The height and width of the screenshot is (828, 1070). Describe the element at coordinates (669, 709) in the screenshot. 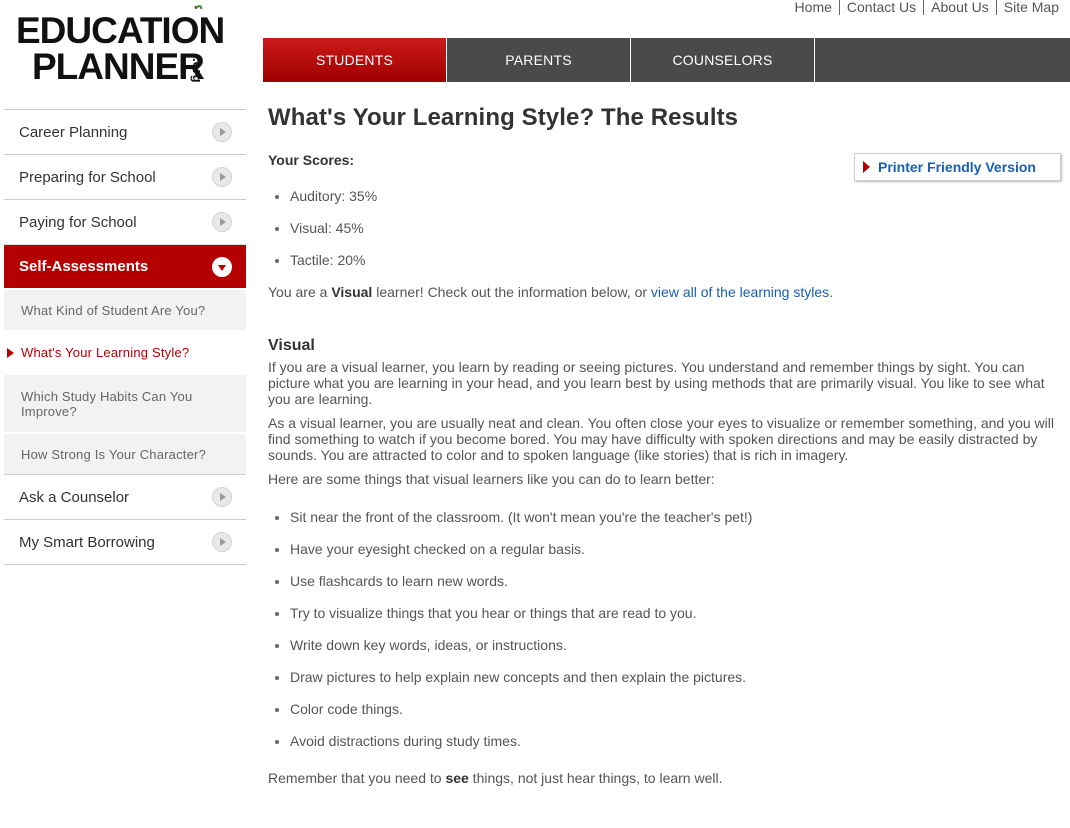

I see `tip-item: Color code things.` at that location.